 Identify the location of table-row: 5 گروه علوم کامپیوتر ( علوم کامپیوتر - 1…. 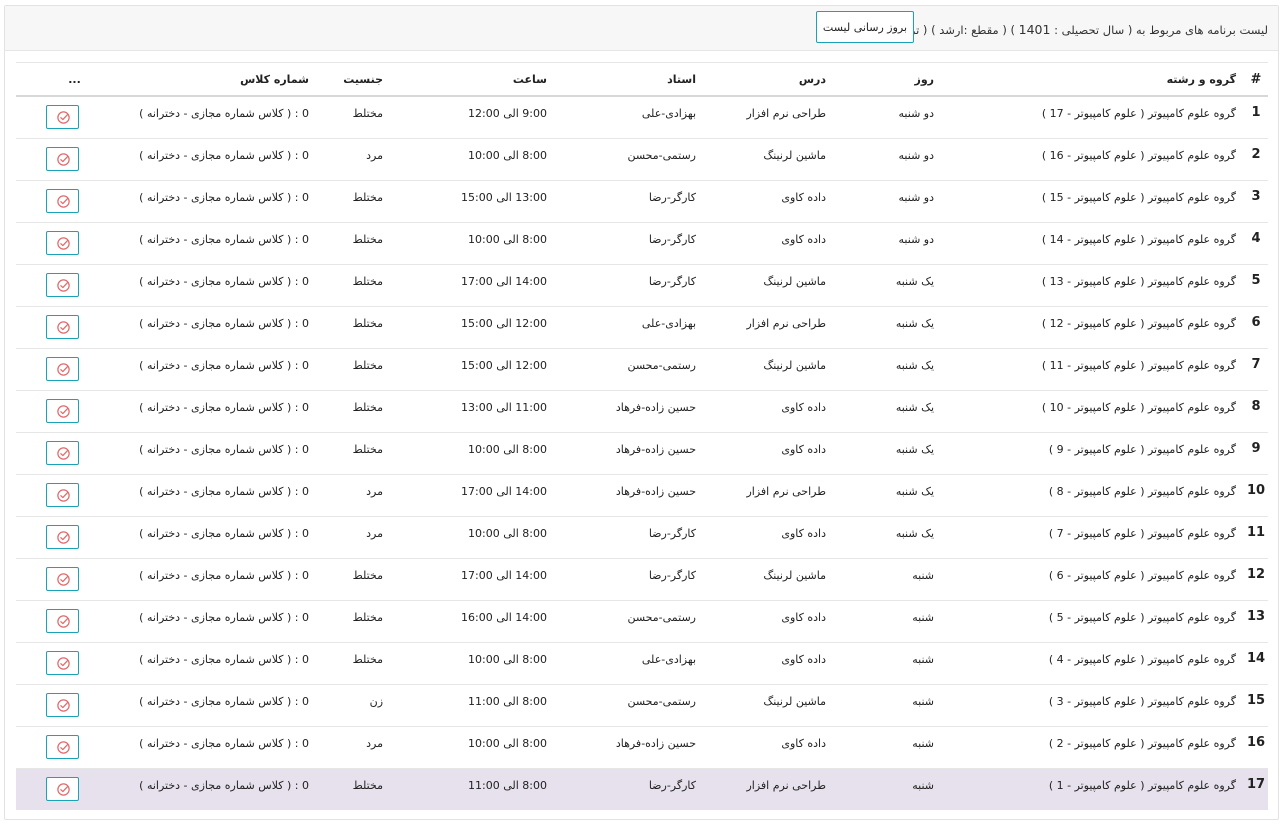
(642, 284).